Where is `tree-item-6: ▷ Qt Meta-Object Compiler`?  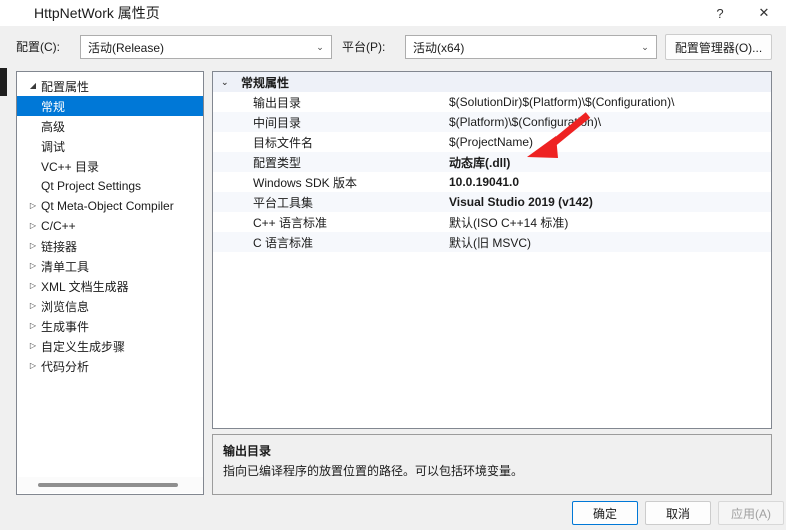 tree-item-6: ▷ Qt Meta-Object Compiler is located at coordinates (110, 206).